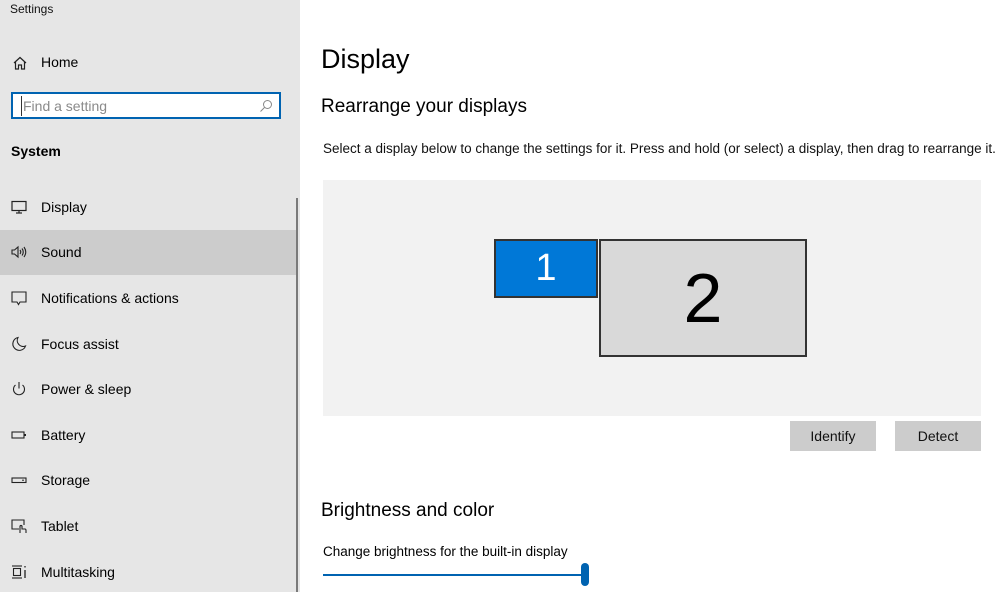 The image size is (1008, 594). I want to click on brightness-slider-track, so click(454, 575).